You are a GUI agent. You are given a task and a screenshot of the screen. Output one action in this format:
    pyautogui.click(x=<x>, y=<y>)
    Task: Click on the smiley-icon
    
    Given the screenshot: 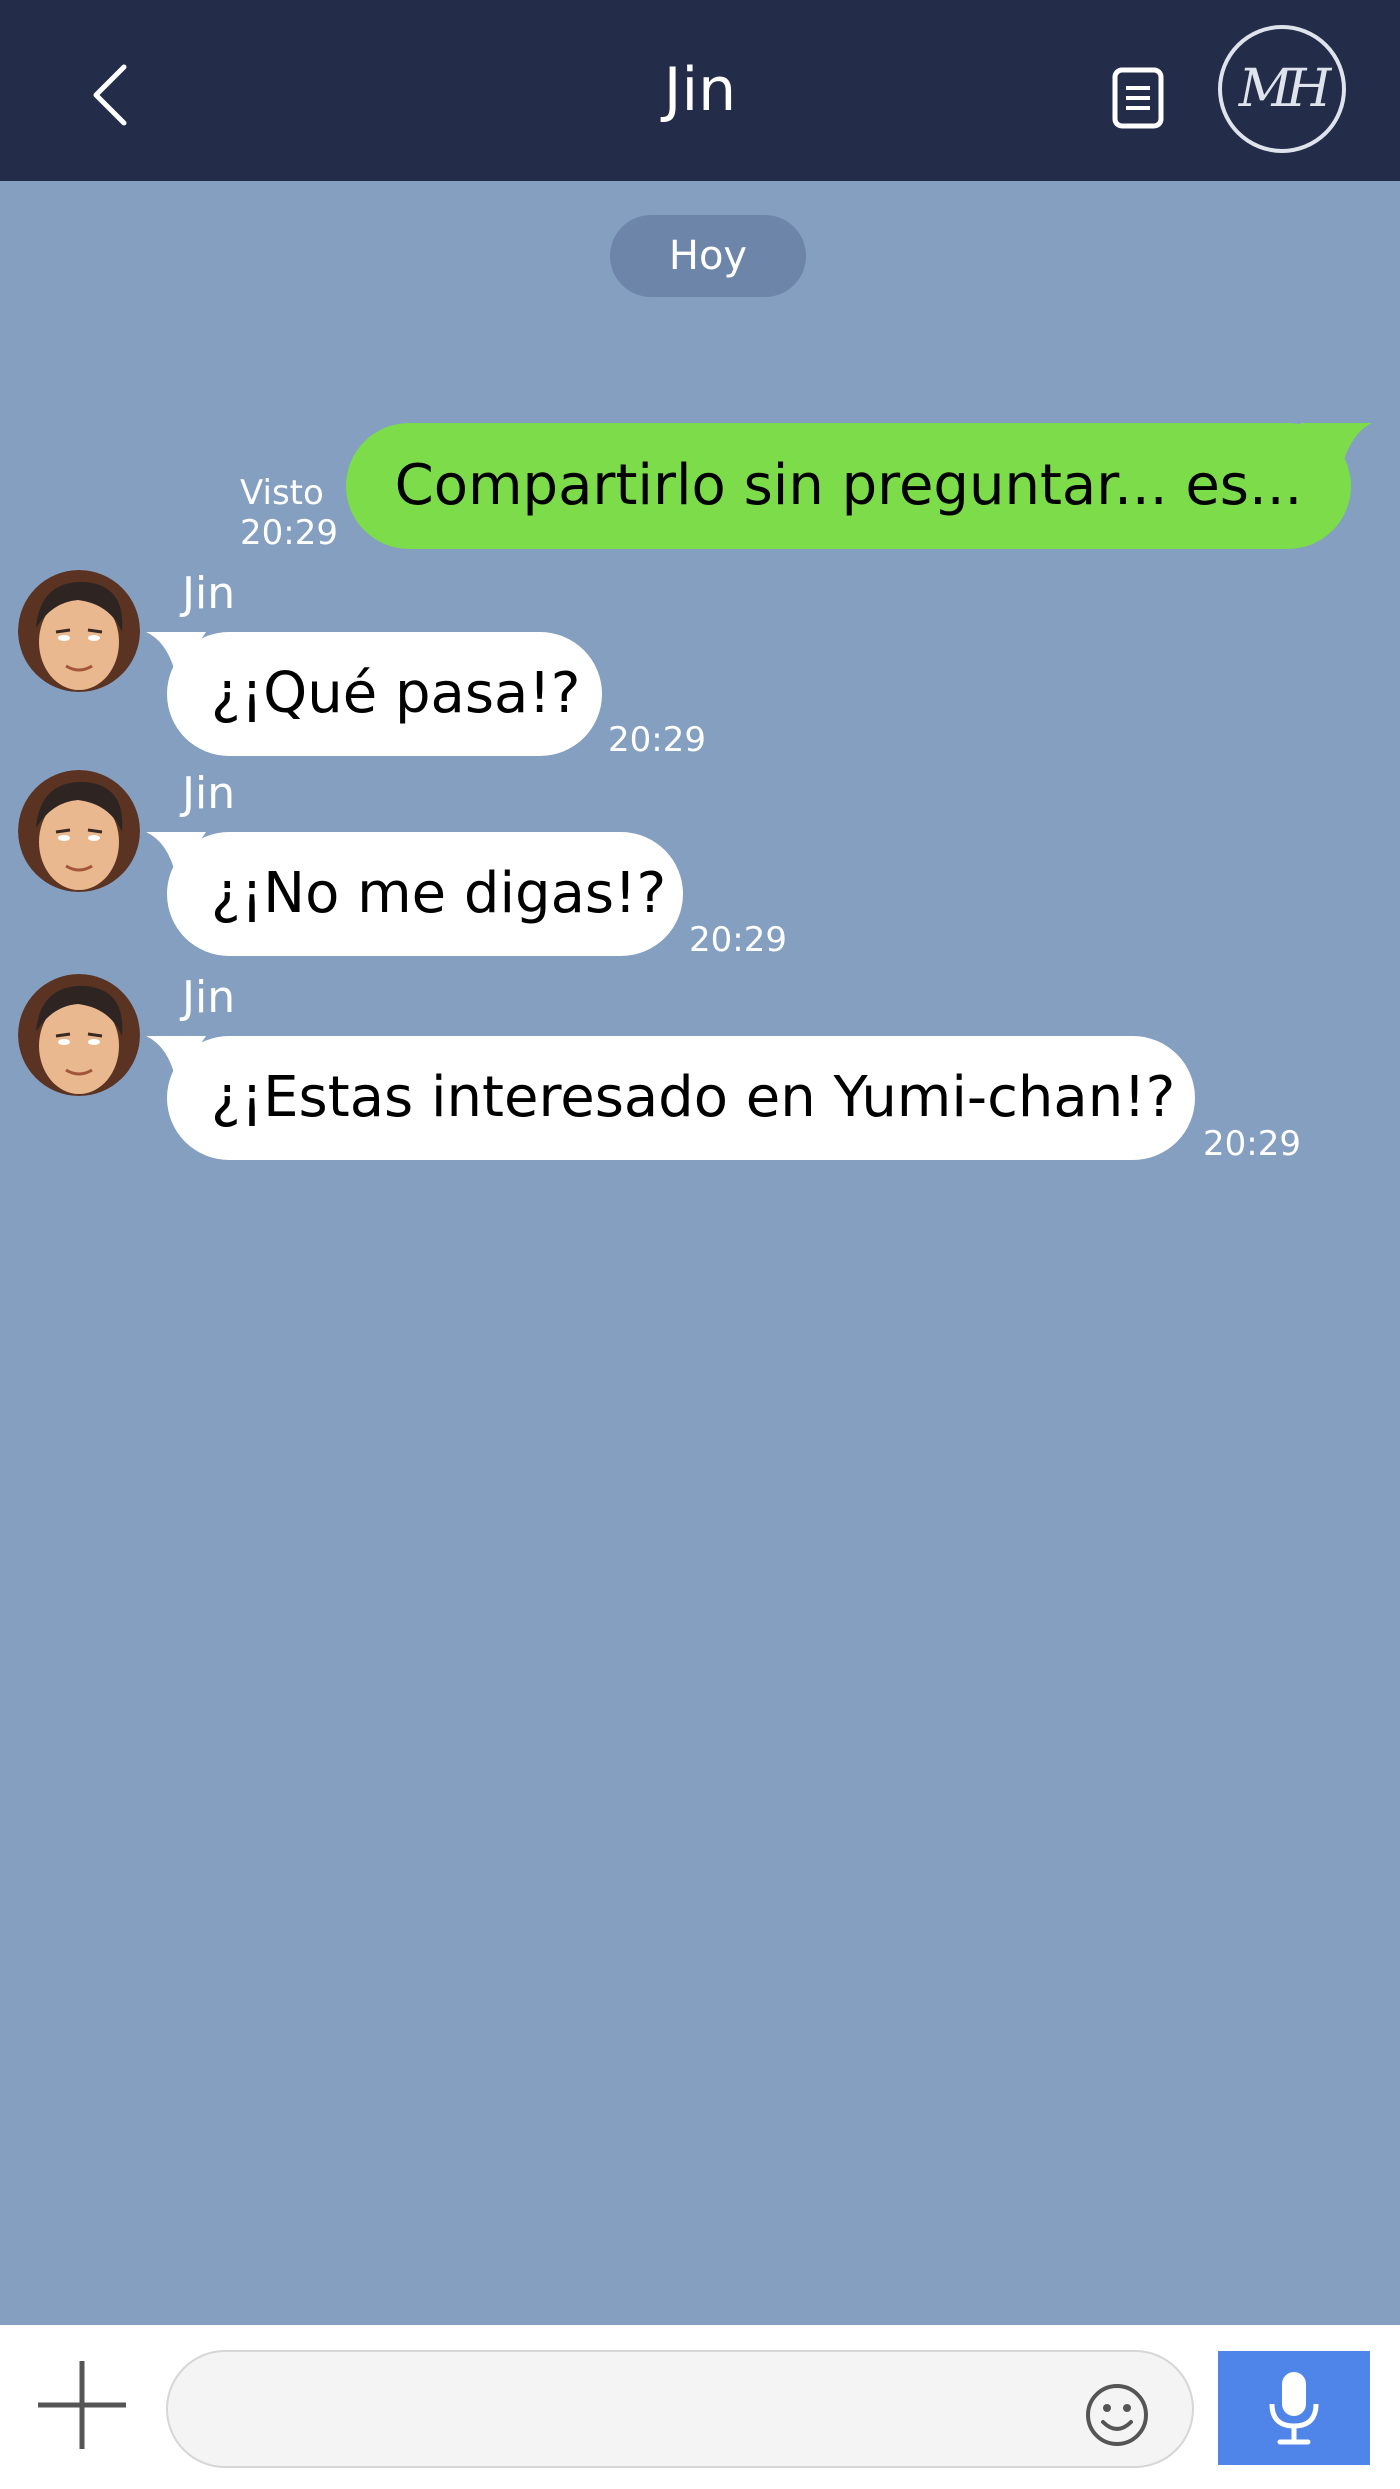 What is the action you would take?
    pyautogui.click(x=1117, y=2415)
    